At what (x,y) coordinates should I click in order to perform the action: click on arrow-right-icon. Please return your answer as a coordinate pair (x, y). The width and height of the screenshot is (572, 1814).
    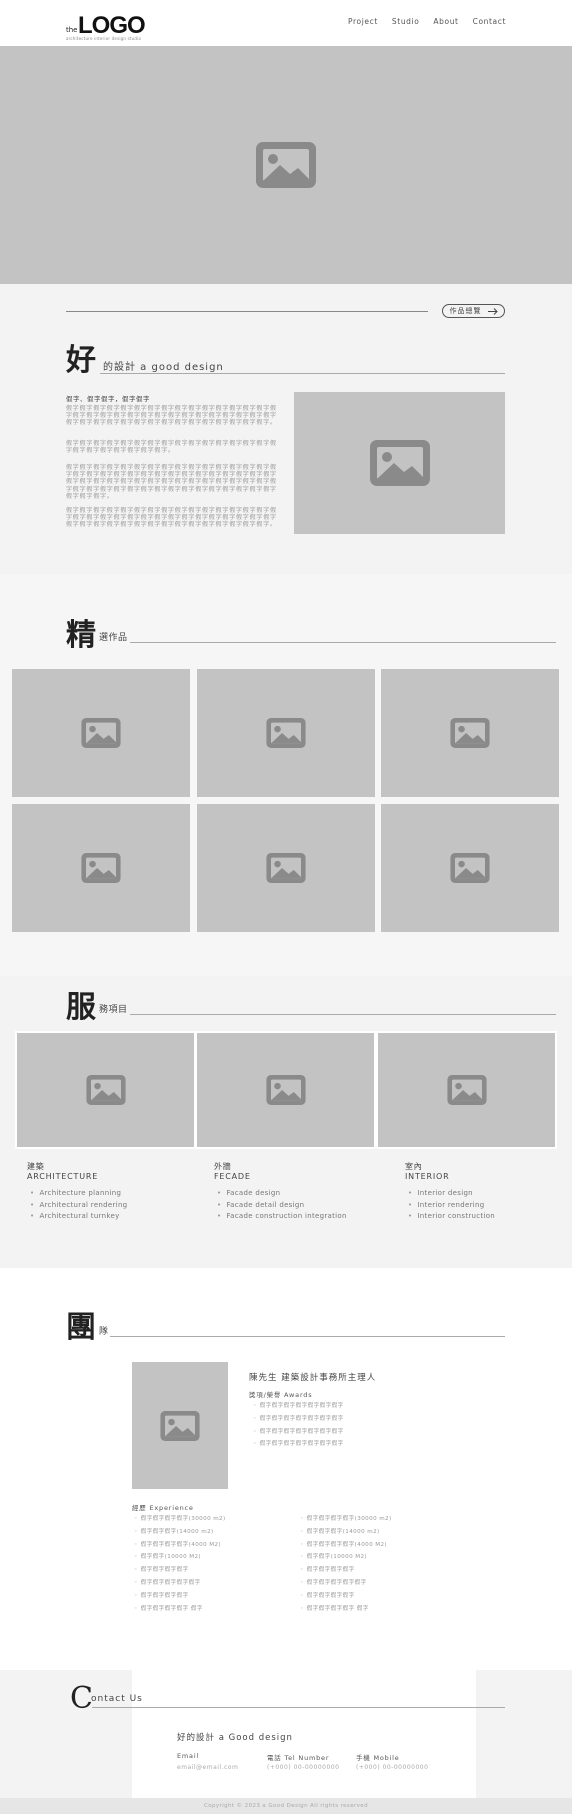
    Looking at the image, I should click on (492, 311).